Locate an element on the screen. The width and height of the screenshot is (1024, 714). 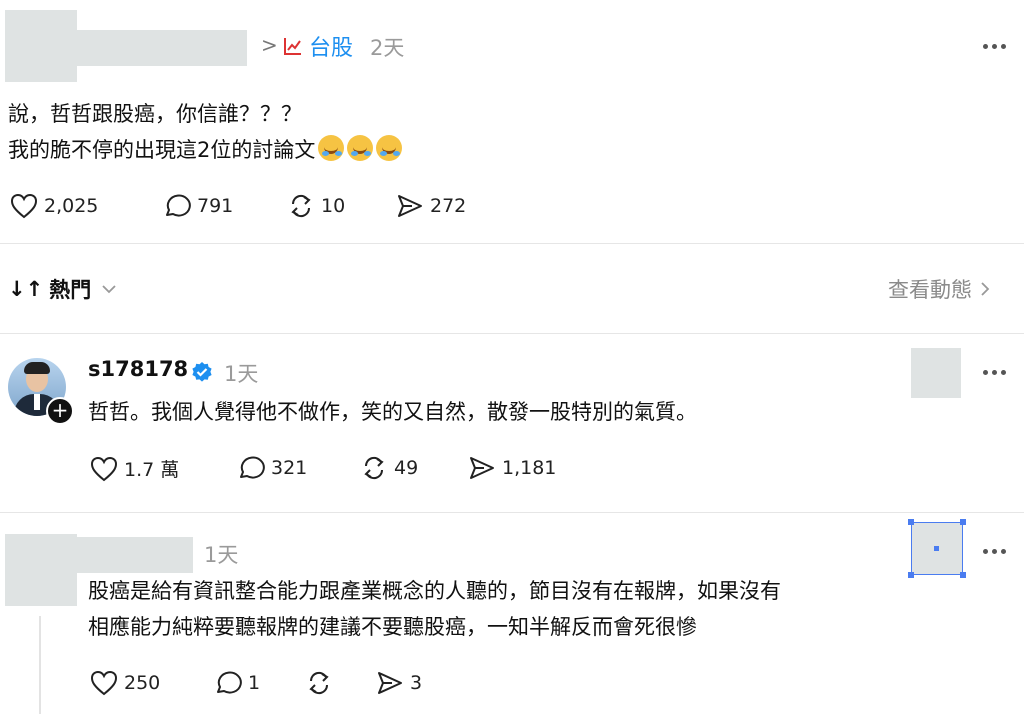
thread-line is located at coordinates (40, 665).